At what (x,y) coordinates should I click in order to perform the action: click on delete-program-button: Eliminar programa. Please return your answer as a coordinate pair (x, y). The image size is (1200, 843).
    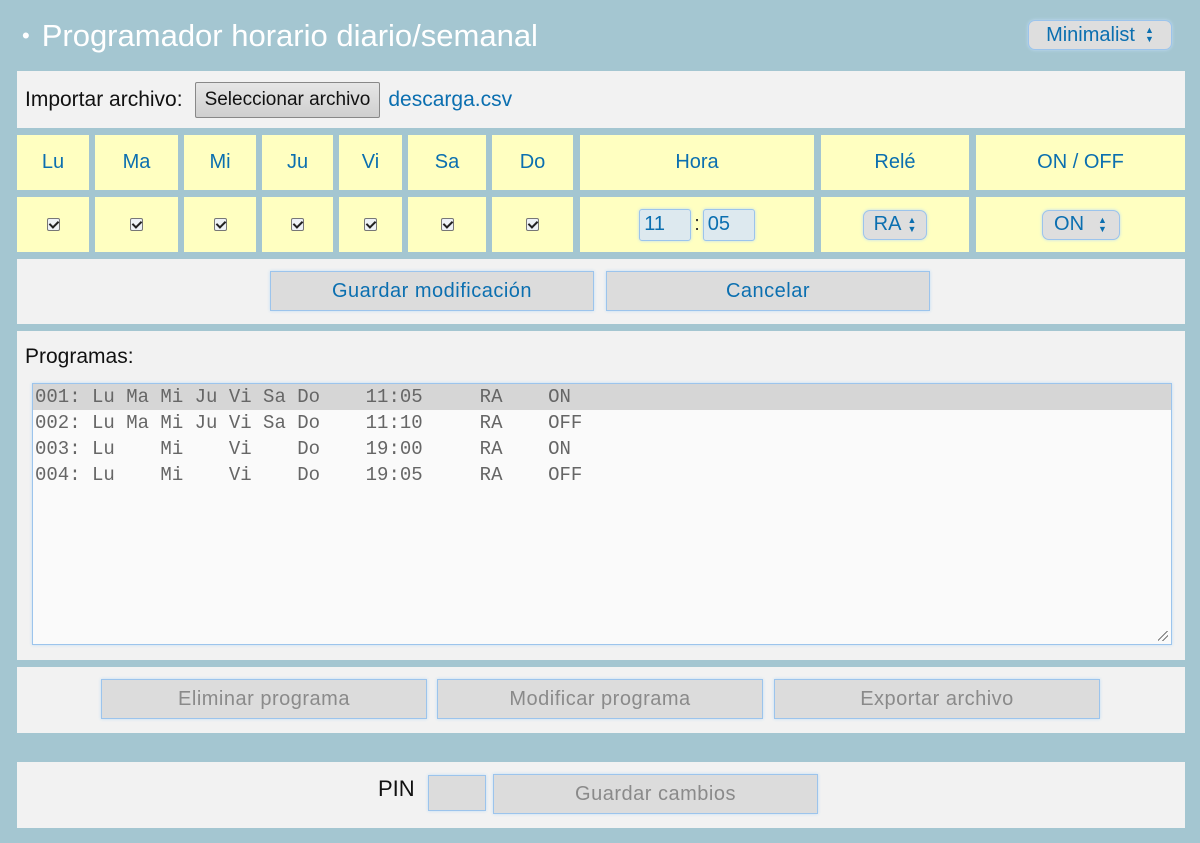
    Looking at the image, I should click on (264, 699).